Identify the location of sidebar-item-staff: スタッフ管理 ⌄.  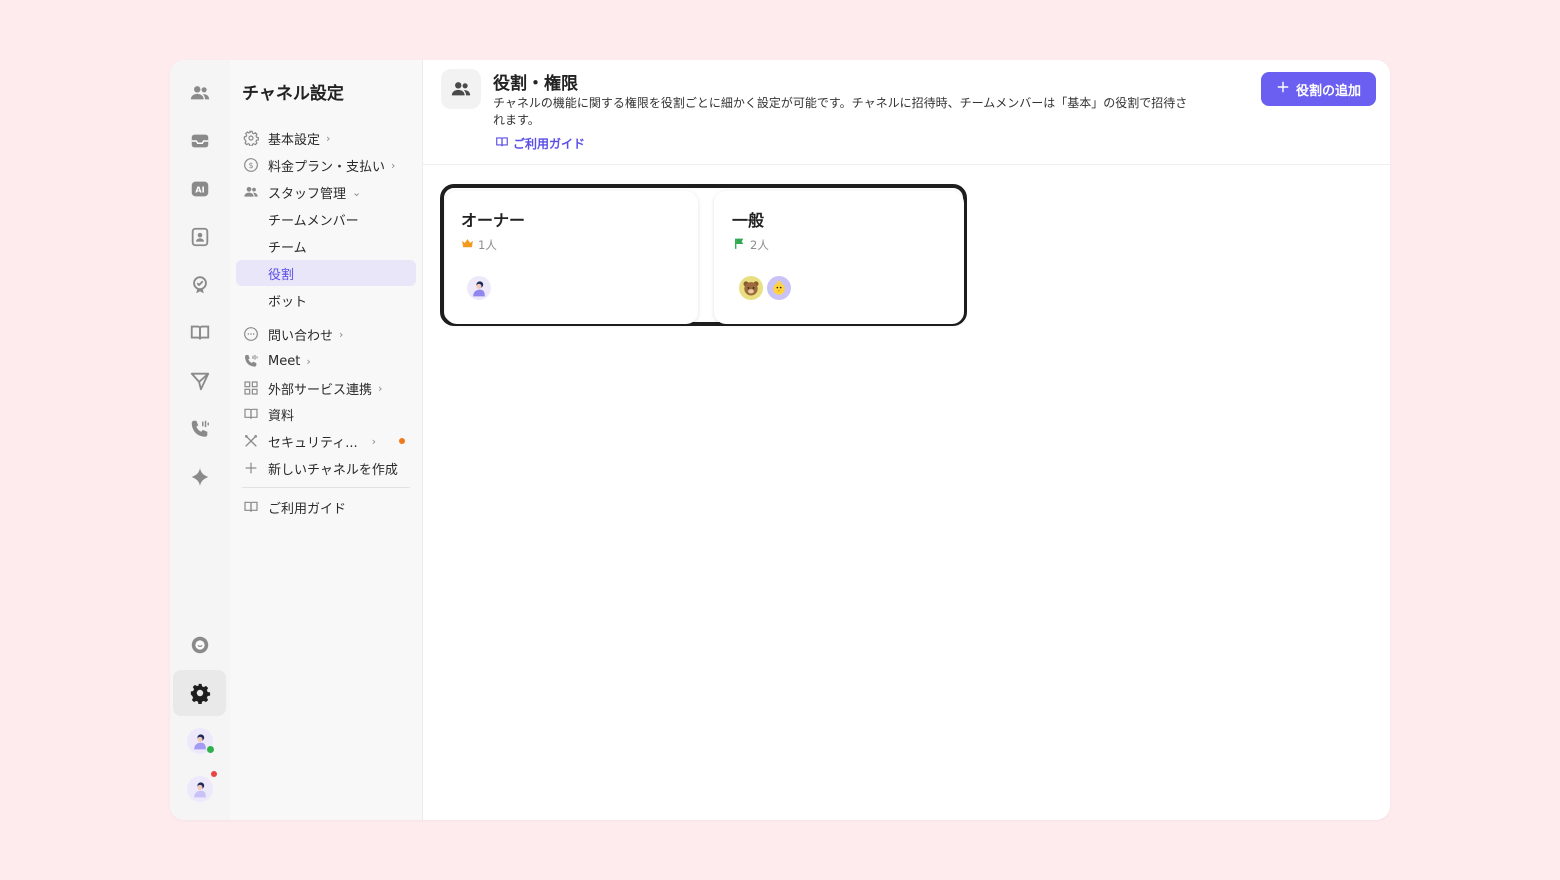
(326, 192).